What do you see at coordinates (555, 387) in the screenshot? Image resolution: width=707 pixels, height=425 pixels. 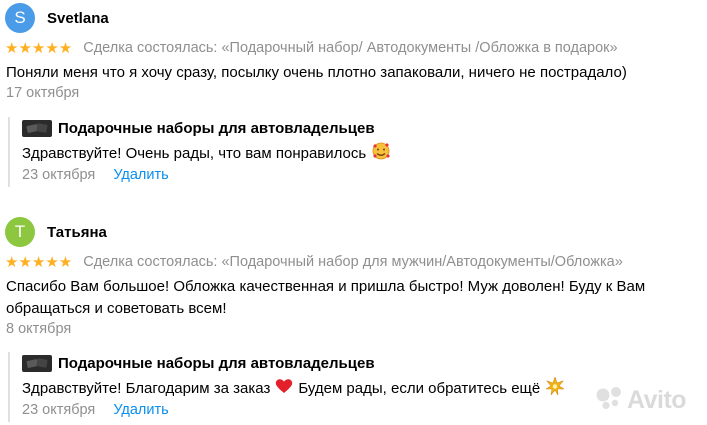 I see `sparkle-icon` at bounding box center [555, 387].